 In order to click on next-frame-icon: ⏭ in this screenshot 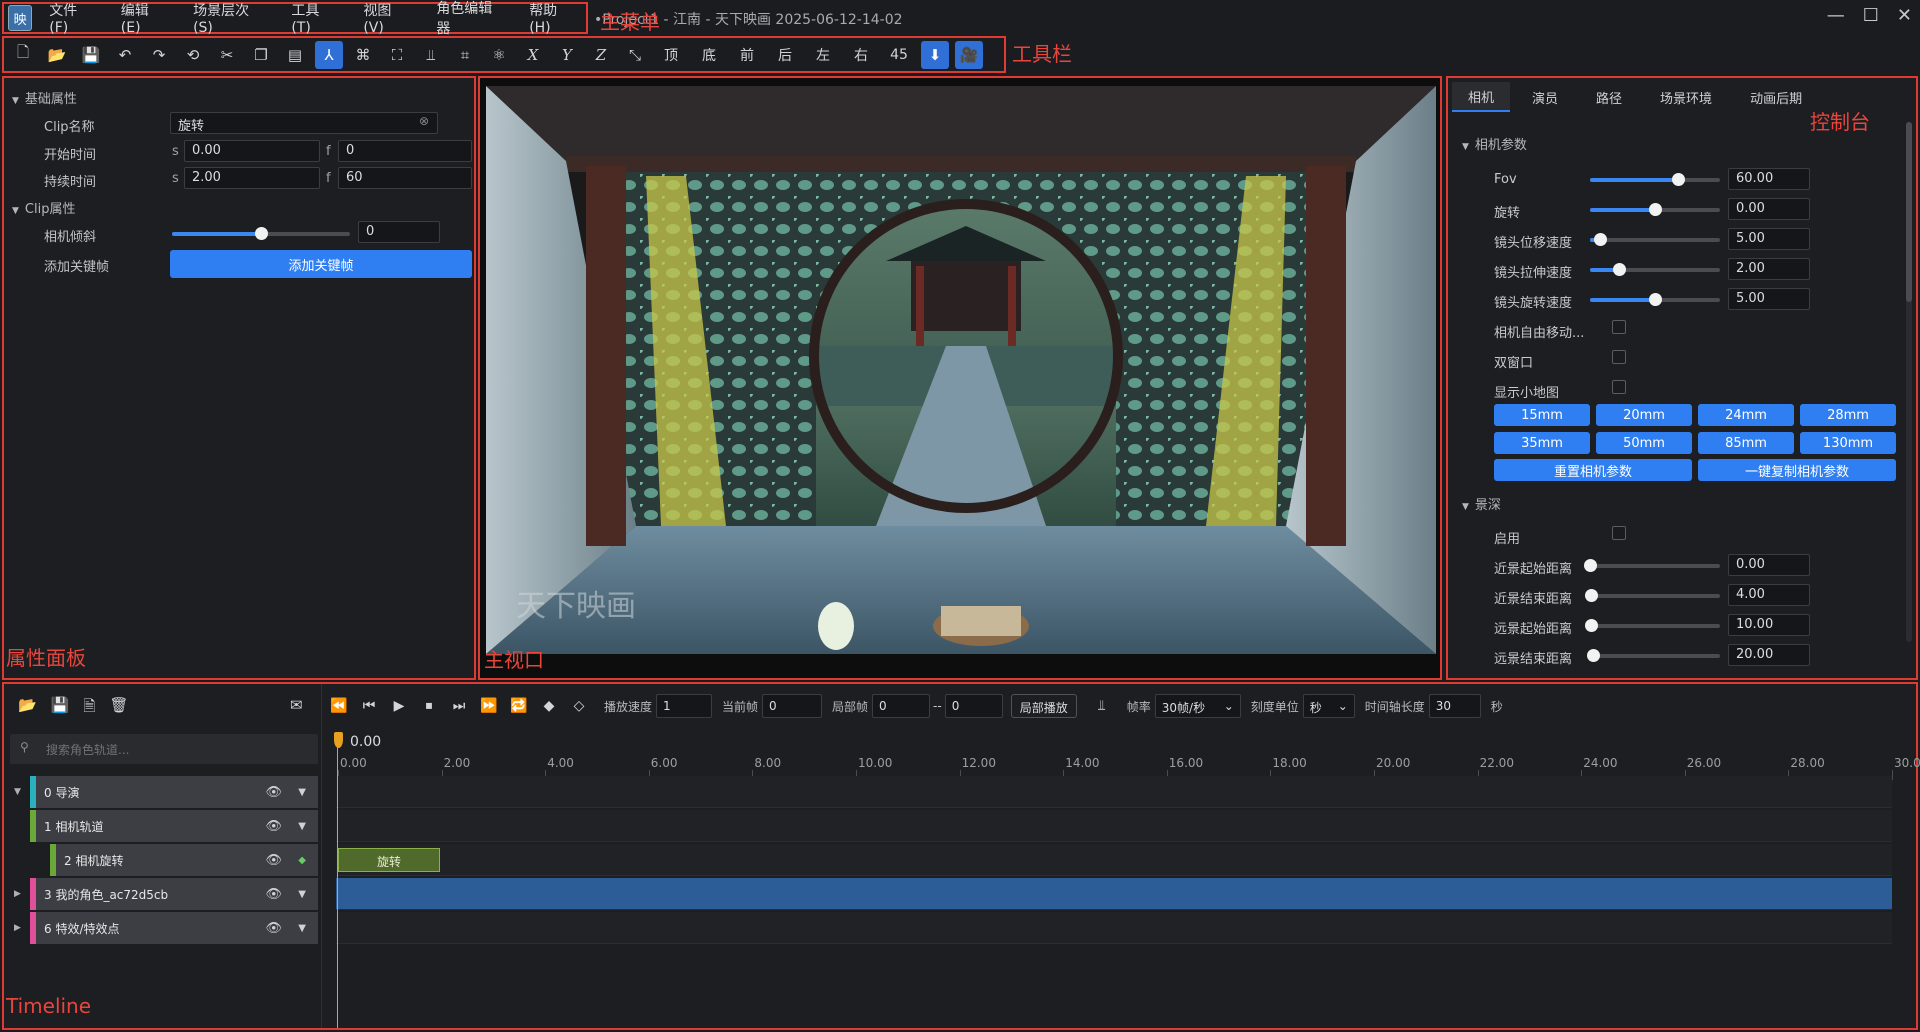, I will do `click(459, 706)`.